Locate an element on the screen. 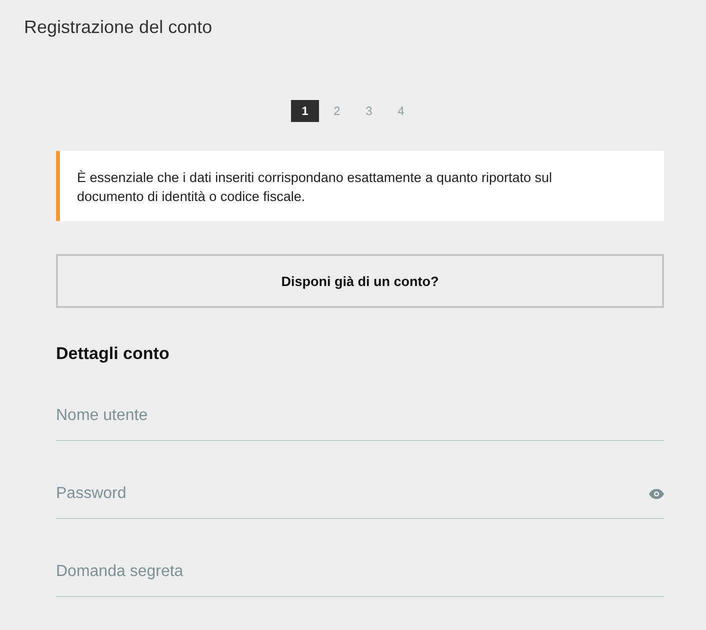 This screenshot has width=706, height=630. login-button: Disponi già di un conto? is located at coordinates (360, 281).